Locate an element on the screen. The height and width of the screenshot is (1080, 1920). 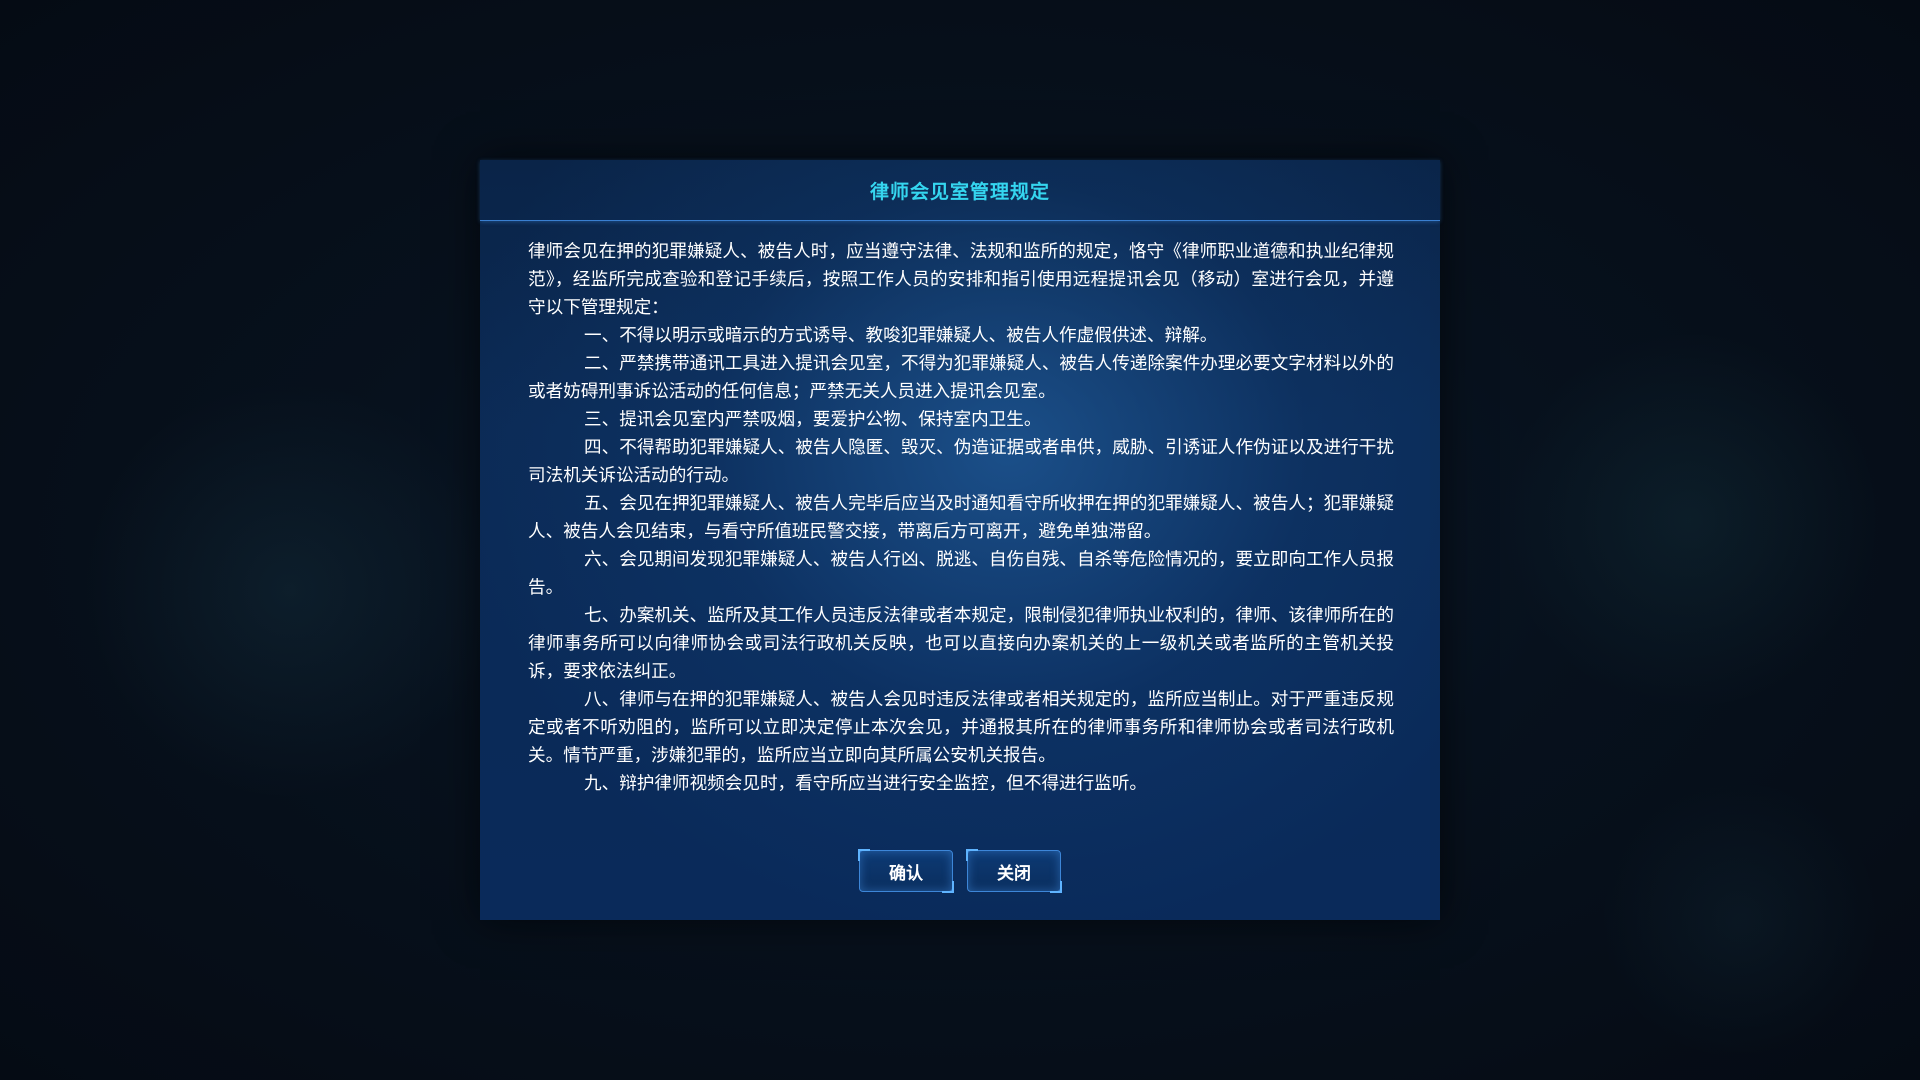
dialog-header: 律师会见室管理规定 is located at coordinates (960, 190).